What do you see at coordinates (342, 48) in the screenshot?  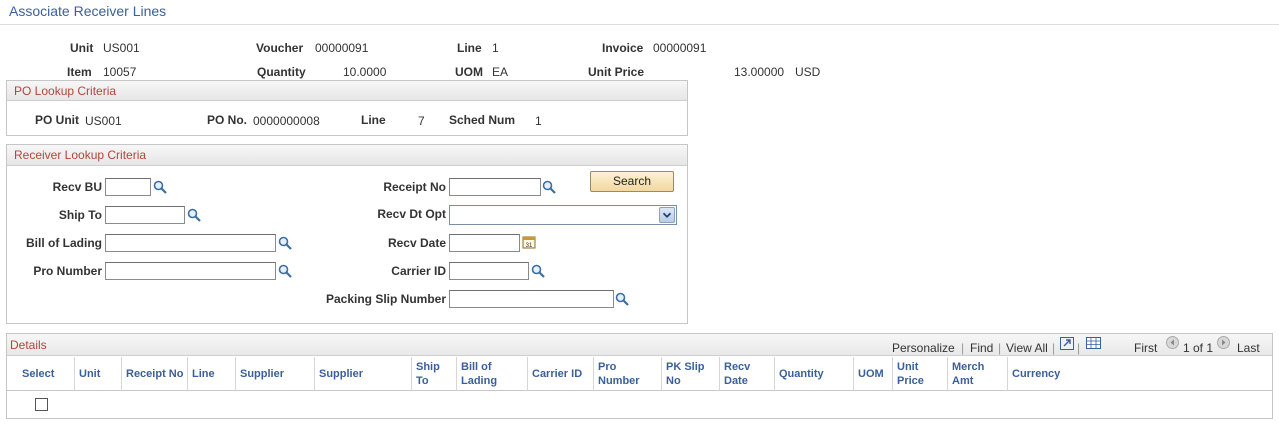 I see `voucher-value: 00000091` at bounding box center [342, 48].